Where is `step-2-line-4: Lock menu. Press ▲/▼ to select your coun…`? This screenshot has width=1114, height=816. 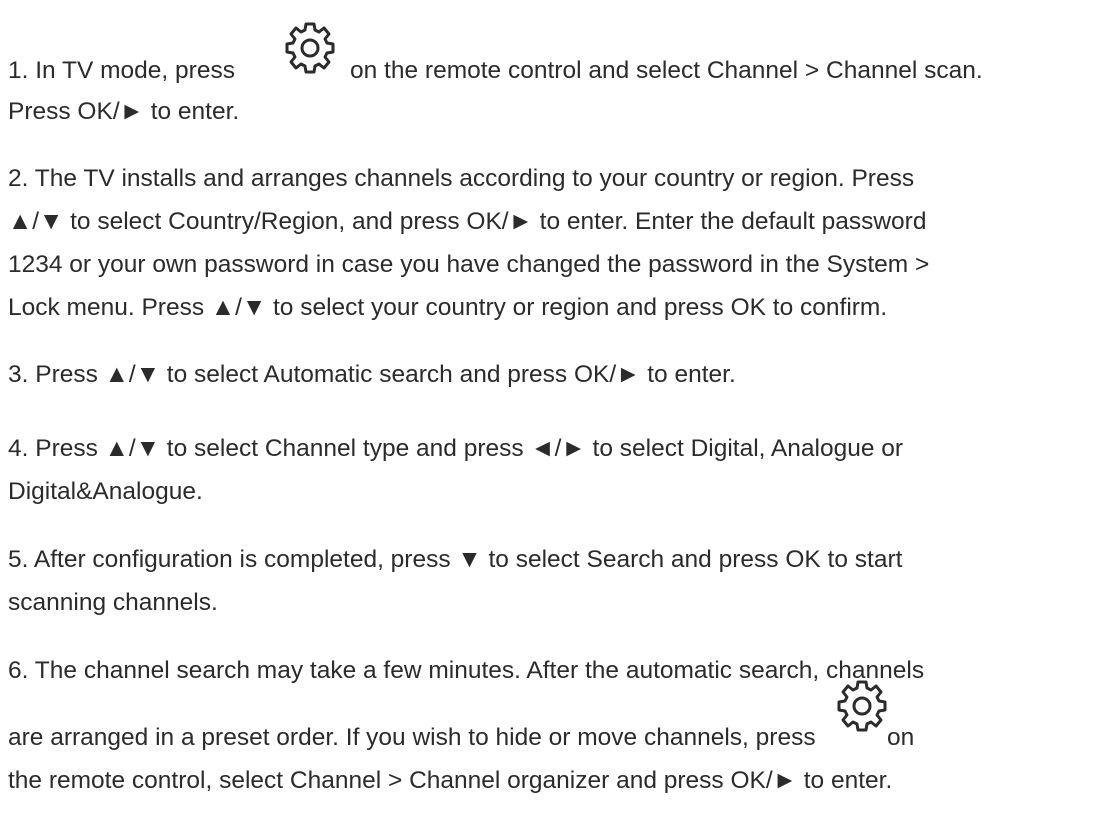
step-2-line-4: Lock menu. Press ▲/▼ to select your coun… is located at coordinates (448, 307).